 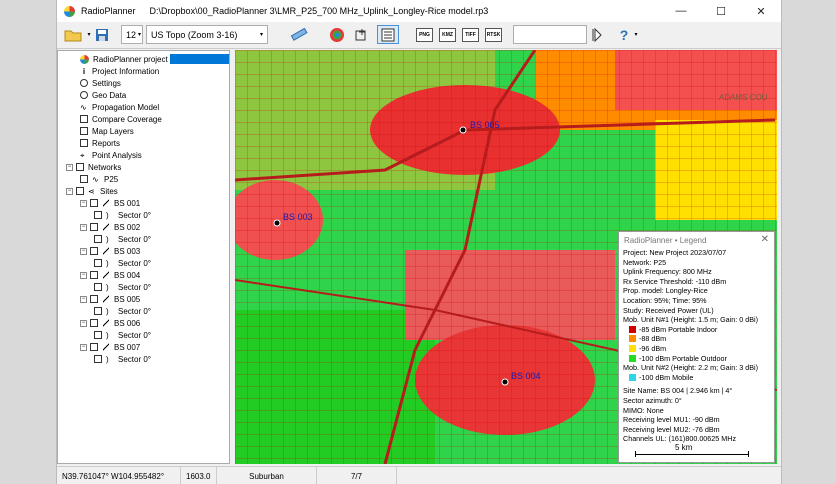 What do you see at coordinates (199, 59) in the screenshot?
I see `rename-input` at bounding box center [199, 59].